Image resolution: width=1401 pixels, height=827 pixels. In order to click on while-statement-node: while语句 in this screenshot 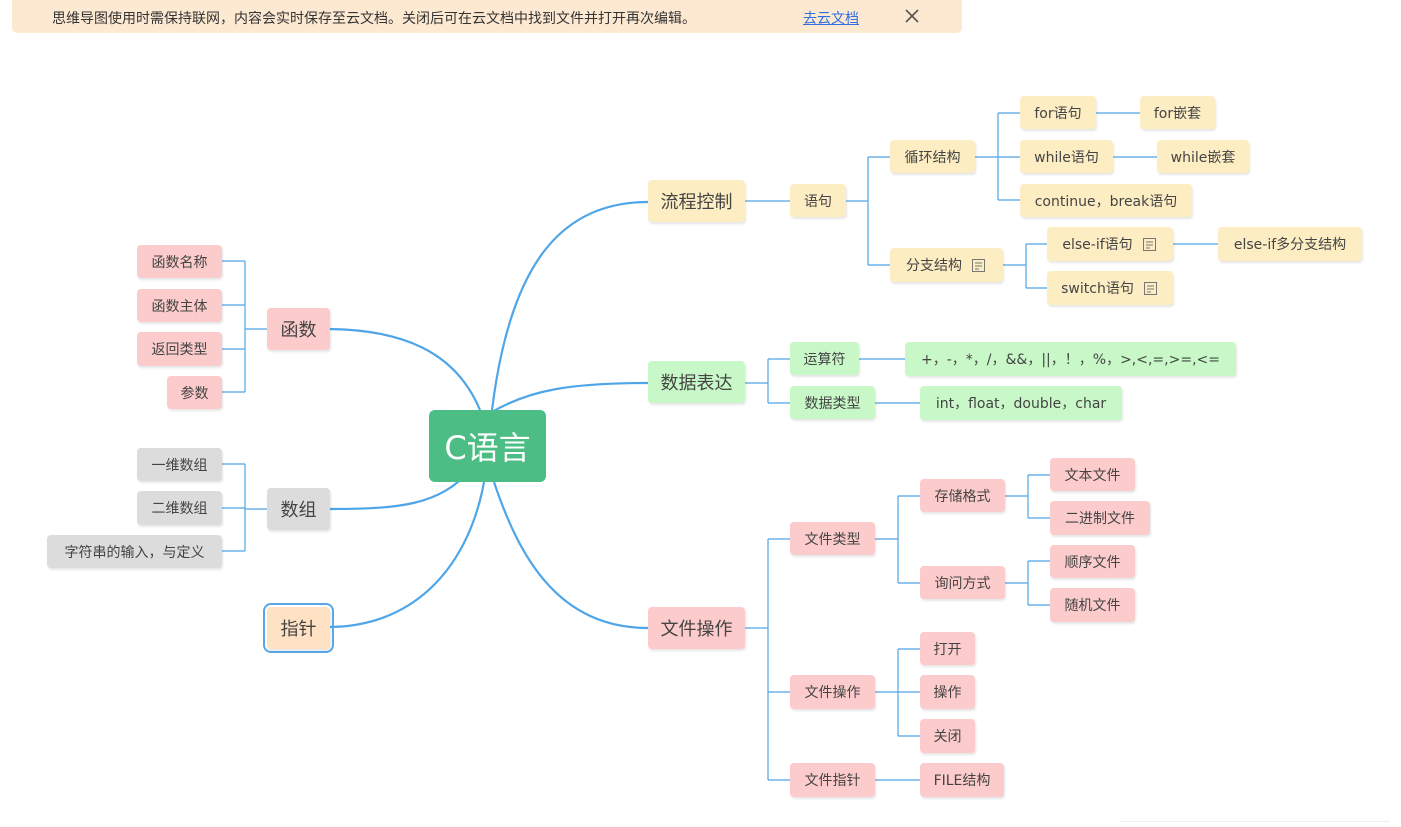, I will do `click(1066, 156)`.